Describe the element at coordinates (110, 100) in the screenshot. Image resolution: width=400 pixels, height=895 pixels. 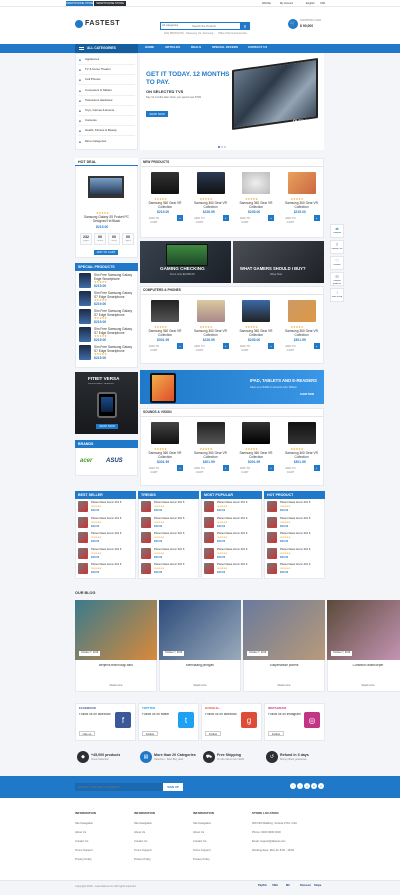
I see `category-item: Televisions Hardware` at that location.